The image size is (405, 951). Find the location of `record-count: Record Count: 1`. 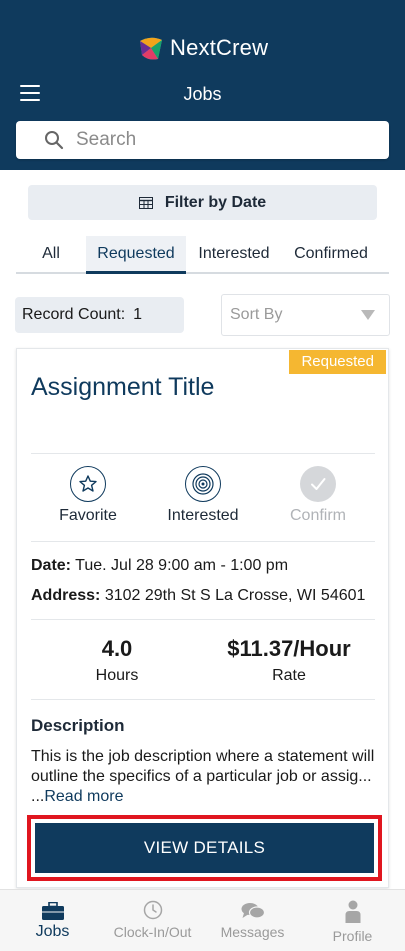

record-count: Record Count: 1 is located at coordinates (99, 315).